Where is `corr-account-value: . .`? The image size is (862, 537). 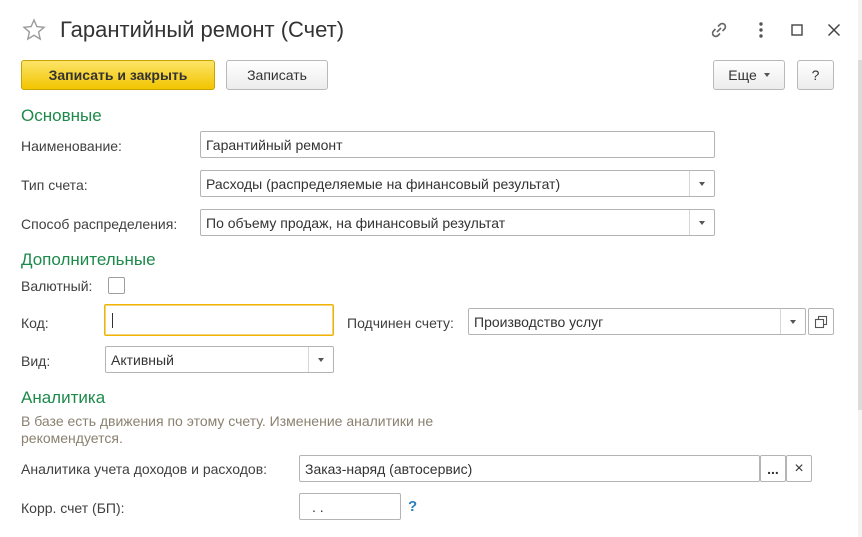
corr-account-value: . . is located at coordinates (318, 506).